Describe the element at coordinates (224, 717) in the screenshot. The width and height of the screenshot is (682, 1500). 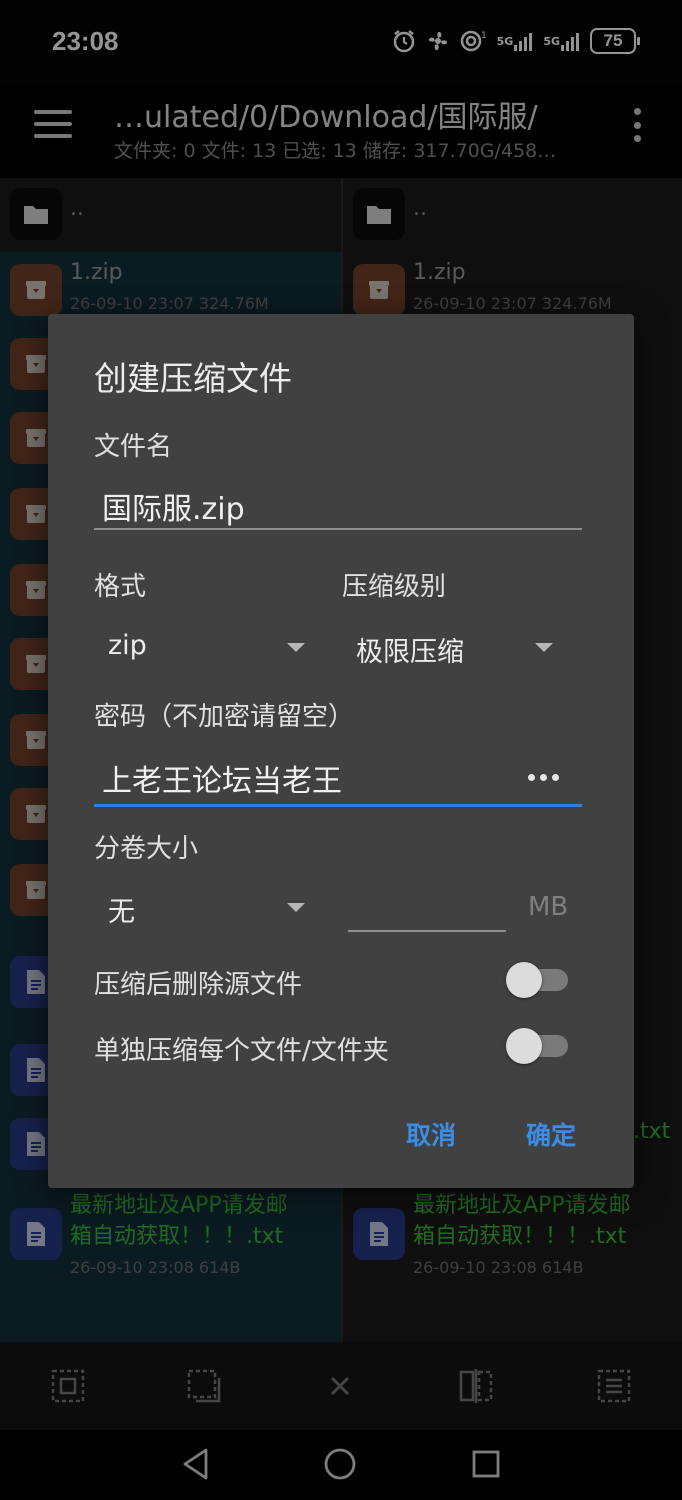
I see `password-label: 密码（不加密请留空）` at that location.